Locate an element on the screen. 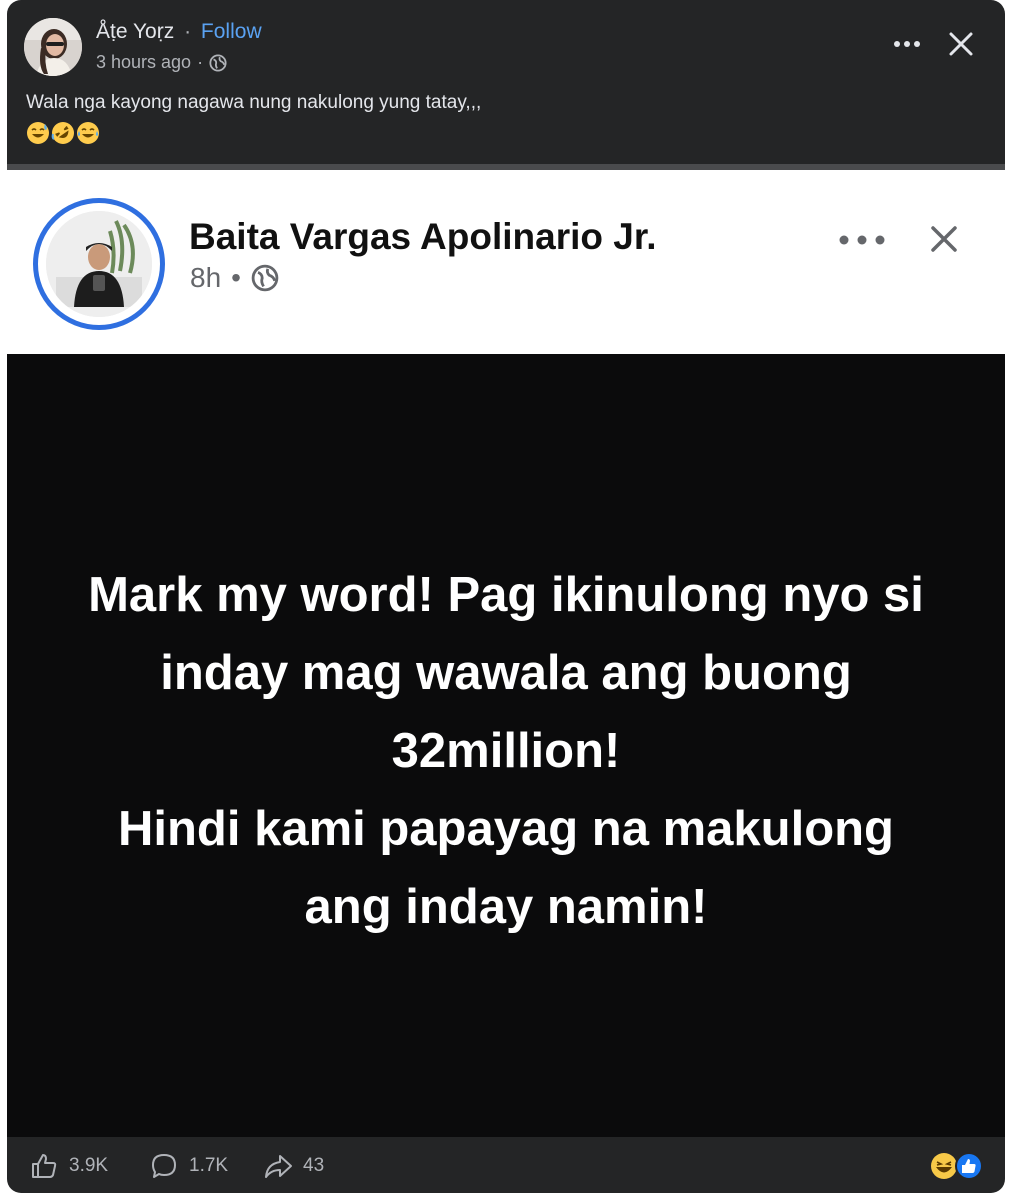 This screenshot has width=1014, height=1200. thumbs-up-icon is located at coordinates (44, 1166).